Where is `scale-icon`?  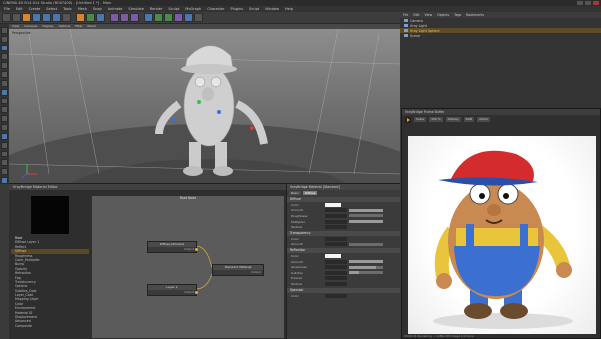 scale-icon is located at coordinates (46, 17).